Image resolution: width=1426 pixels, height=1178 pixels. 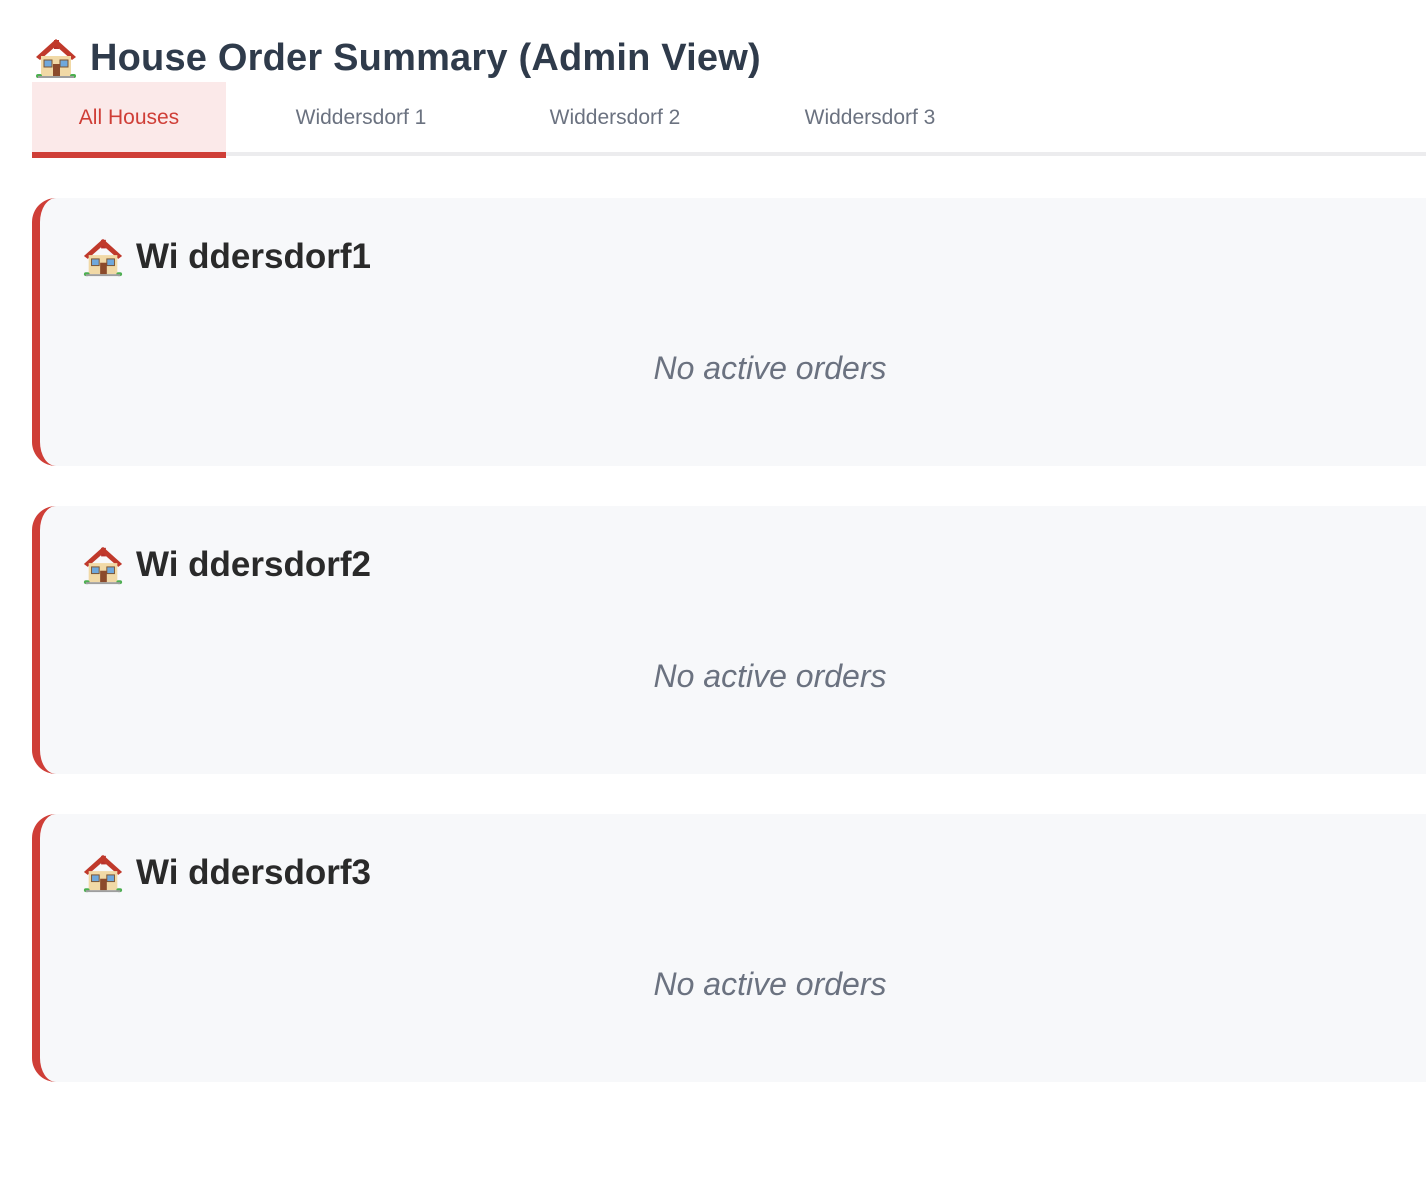 I want to click on house-card-header: Wi ddersdorf3, so click(x=226, y=873).